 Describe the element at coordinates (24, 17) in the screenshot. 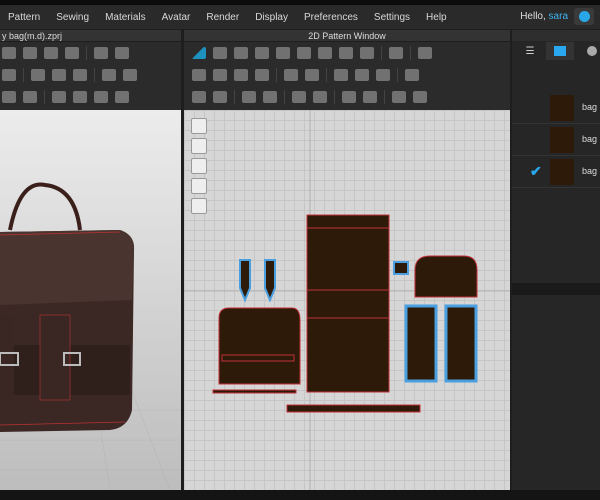

I see `menu-pattern: Pattern` at that location.